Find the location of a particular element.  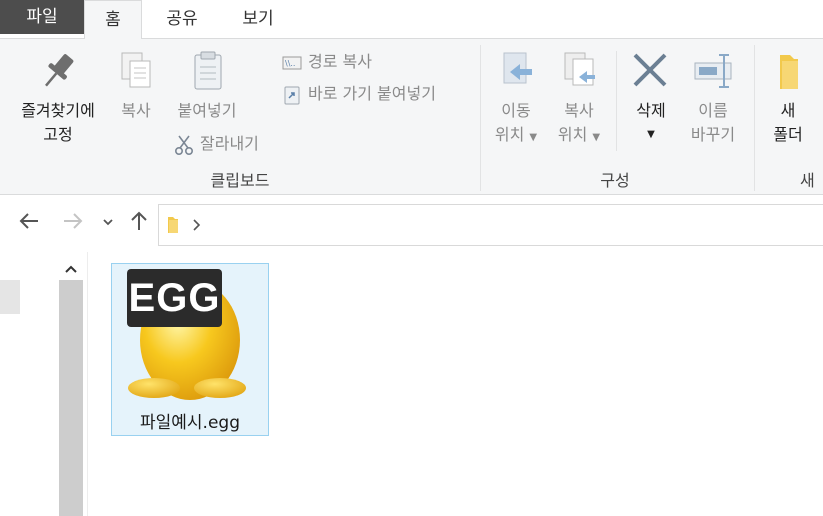

paste-shortcut-icon is located at coordinates (292, 95).